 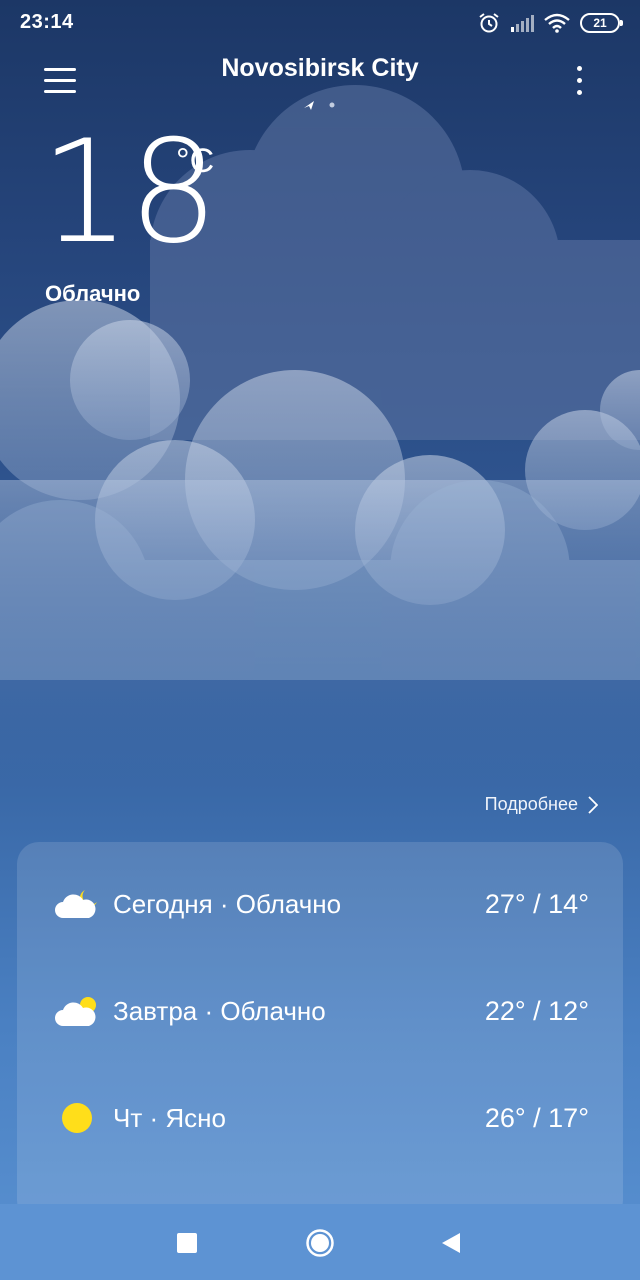 I want to click on temperature-unit: °C, so click(x=195, y=161).